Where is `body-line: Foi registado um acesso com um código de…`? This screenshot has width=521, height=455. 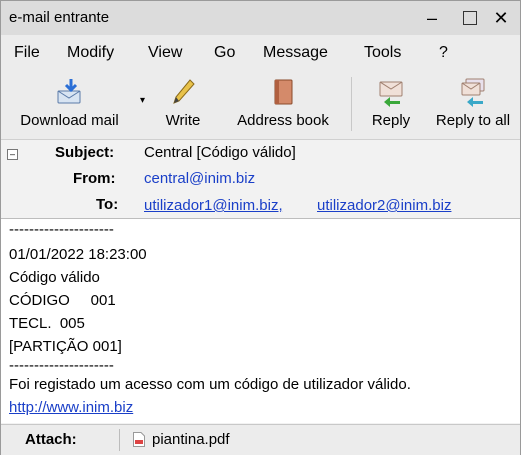 body-line: Foi registado um acesso com um código de… is located at coordinates (210, 384).